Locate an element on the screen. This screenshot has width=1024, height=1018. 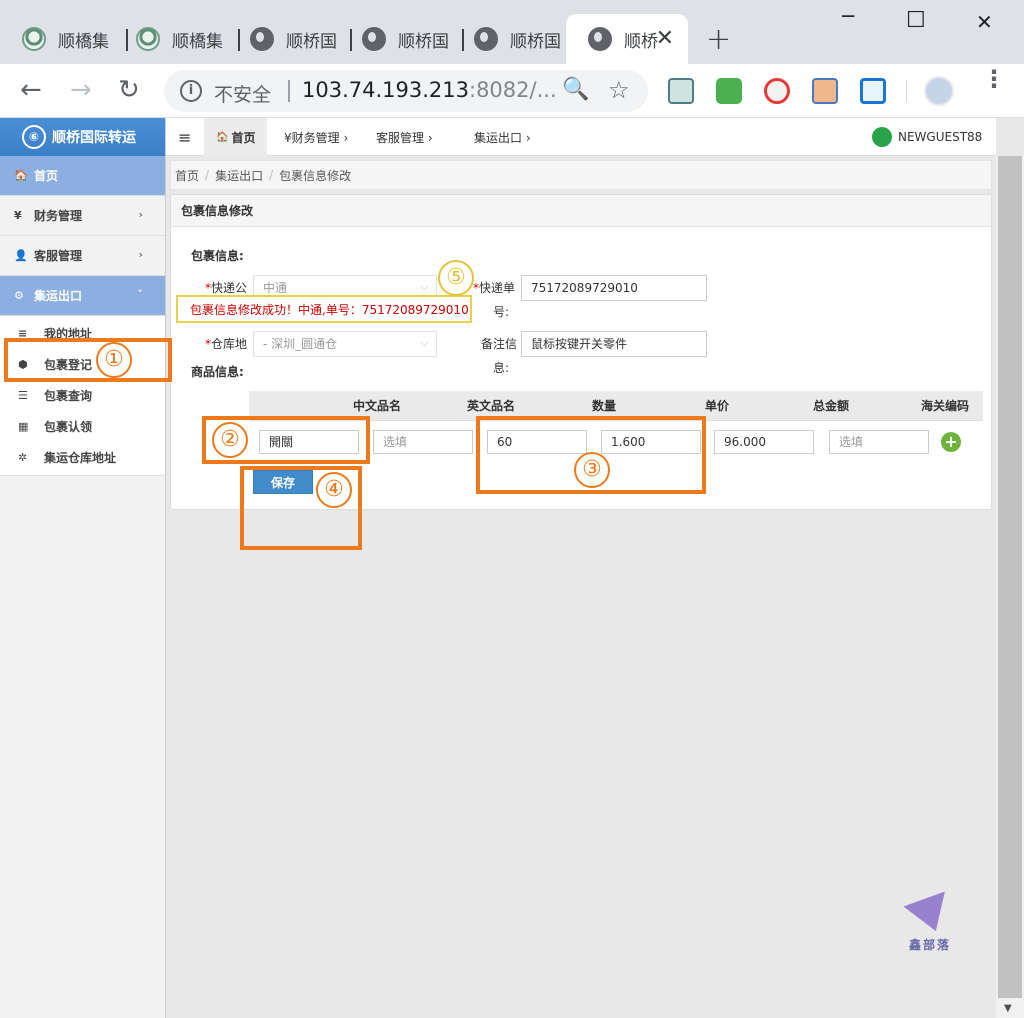
info-icon: i is located at coordinates (191, 91).